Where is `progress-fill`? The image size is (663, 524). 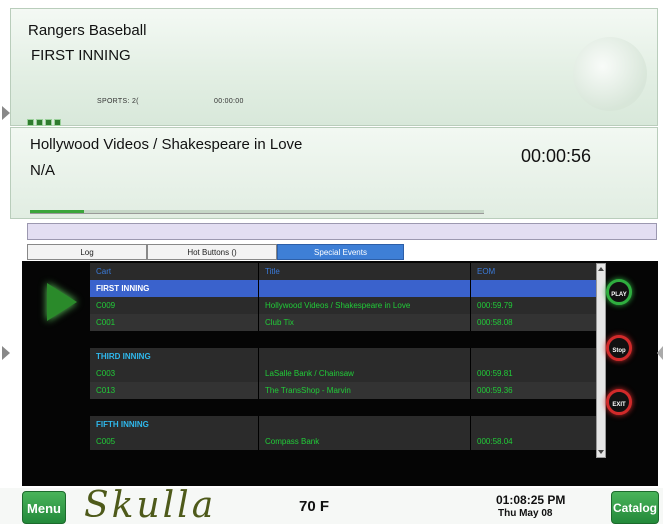
progress-fill is located at coordinates (57, 211).